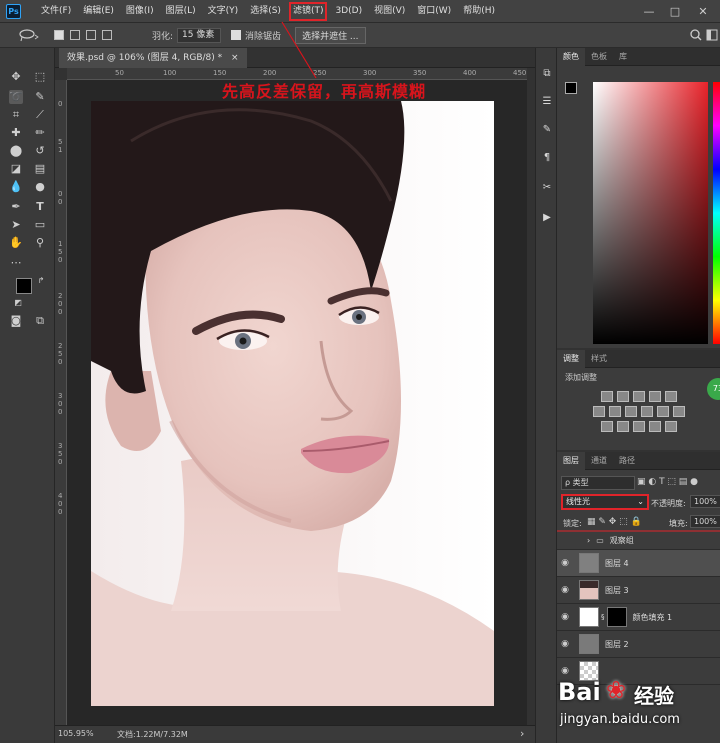 The width and height of the screenshot is (720, 743). I want to click on tools-preset-icon: ✂, so click(547, 188).